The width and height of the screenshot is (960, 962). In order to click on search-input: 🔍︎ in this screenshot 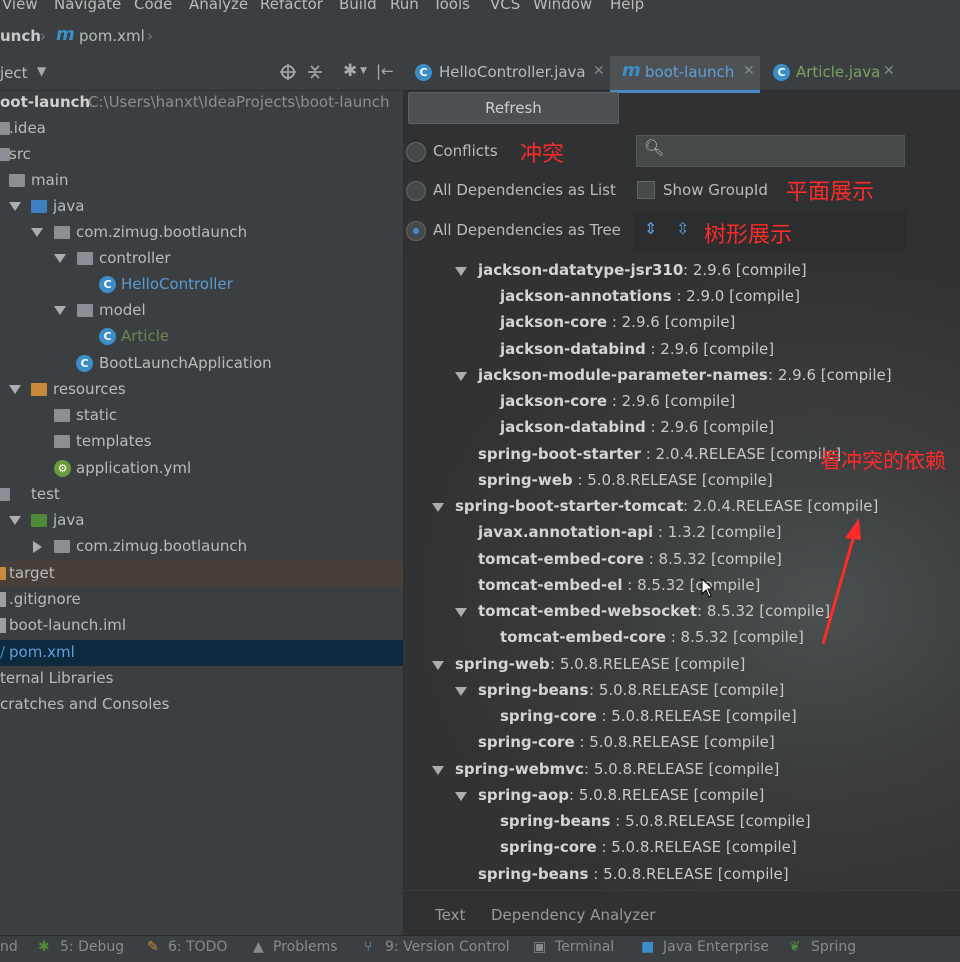, I will do `click(770, 151)`.